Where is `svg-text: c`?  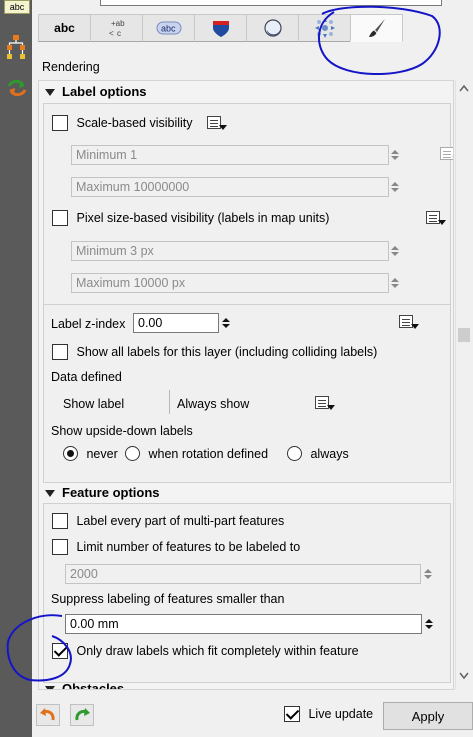
svg-text: c is located at coordinates (119, 33).